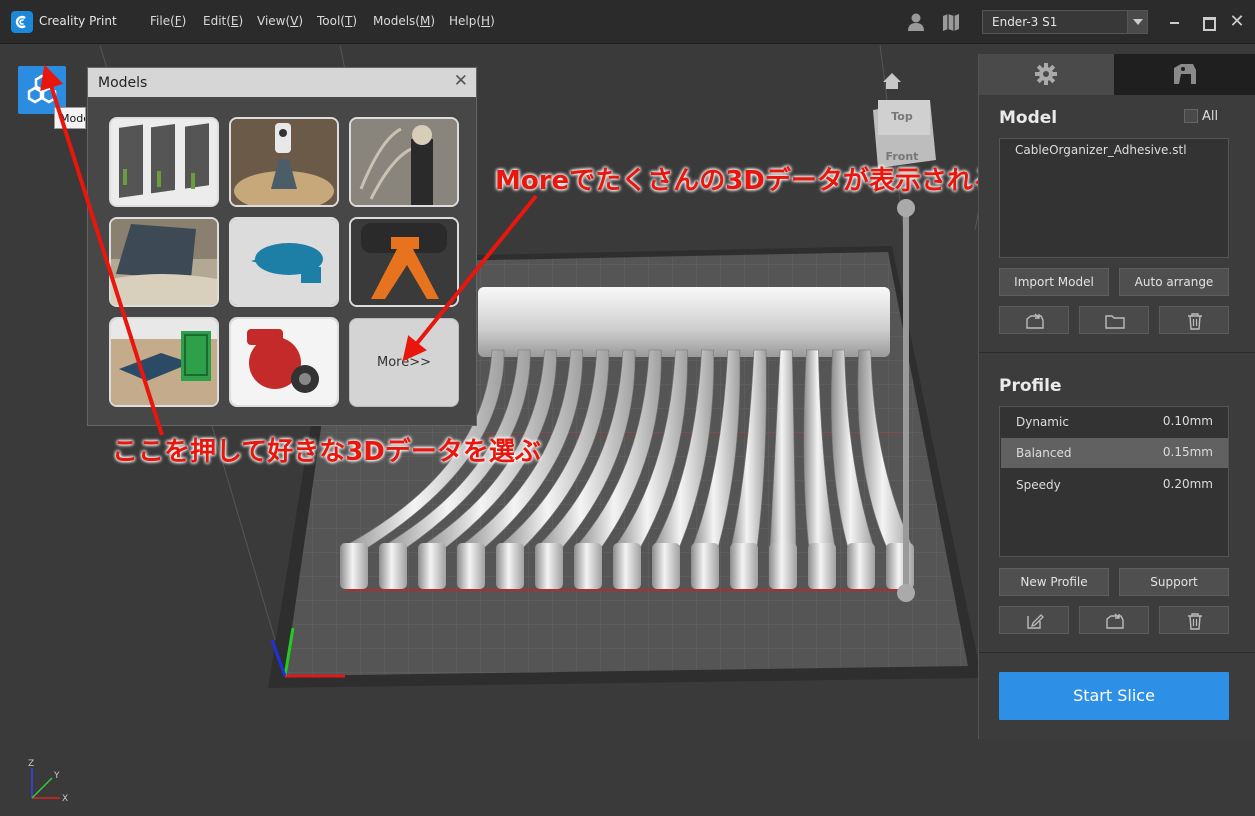 The height and width of the screenshot is (816, 1255). I want to click on profile-layer-height: 0.10mm, so click(1187, 421).